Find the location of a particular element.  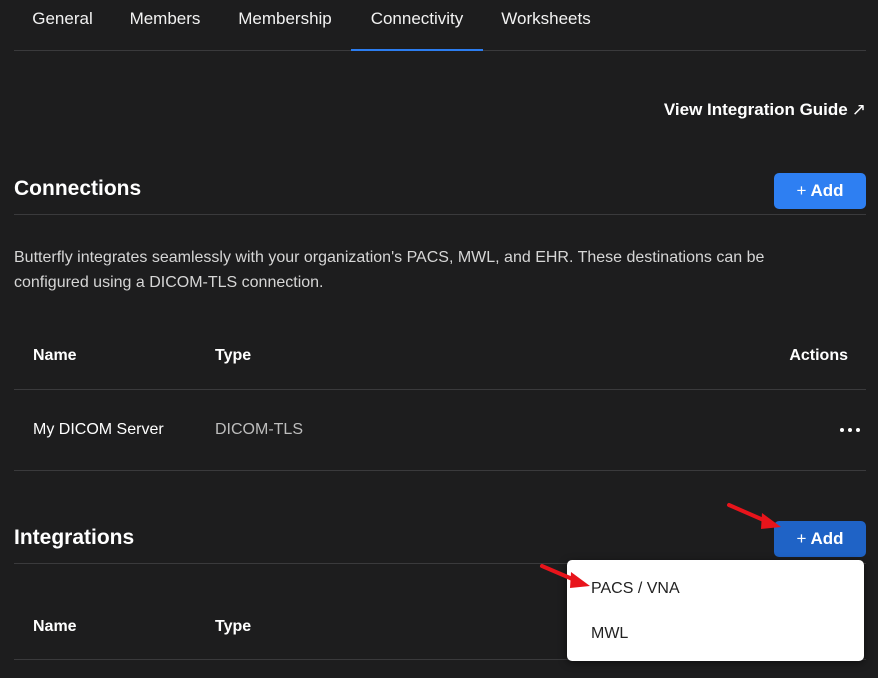

add-connection-label: Add is located at coordinates (827, 190).